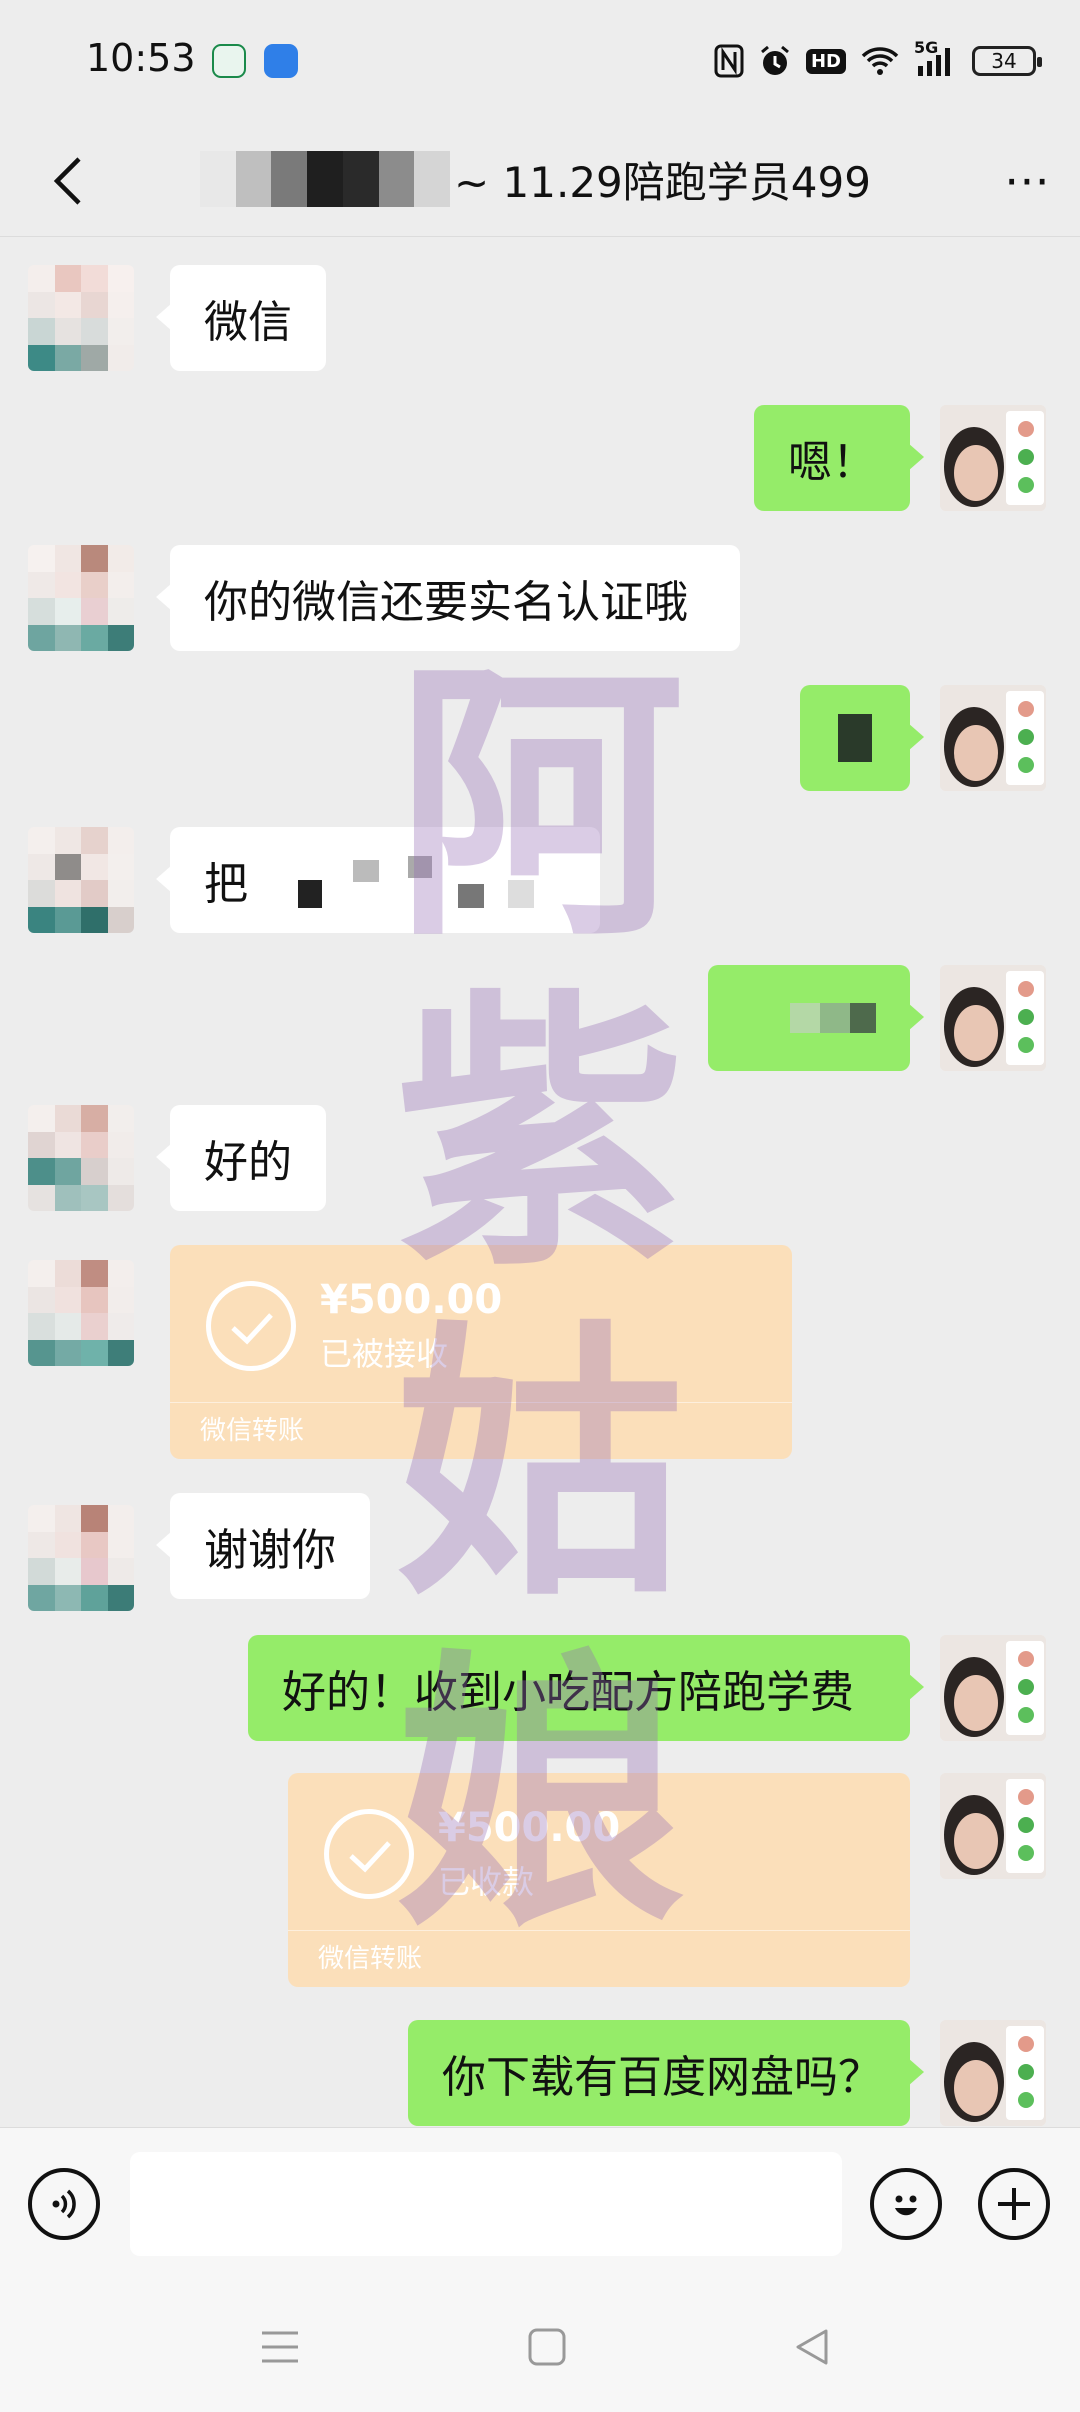 This screenshot has height=2412, width=1080. Describe the element at coordinates (729, 61) in the screenshot. I see `nfc-icon` at that location.